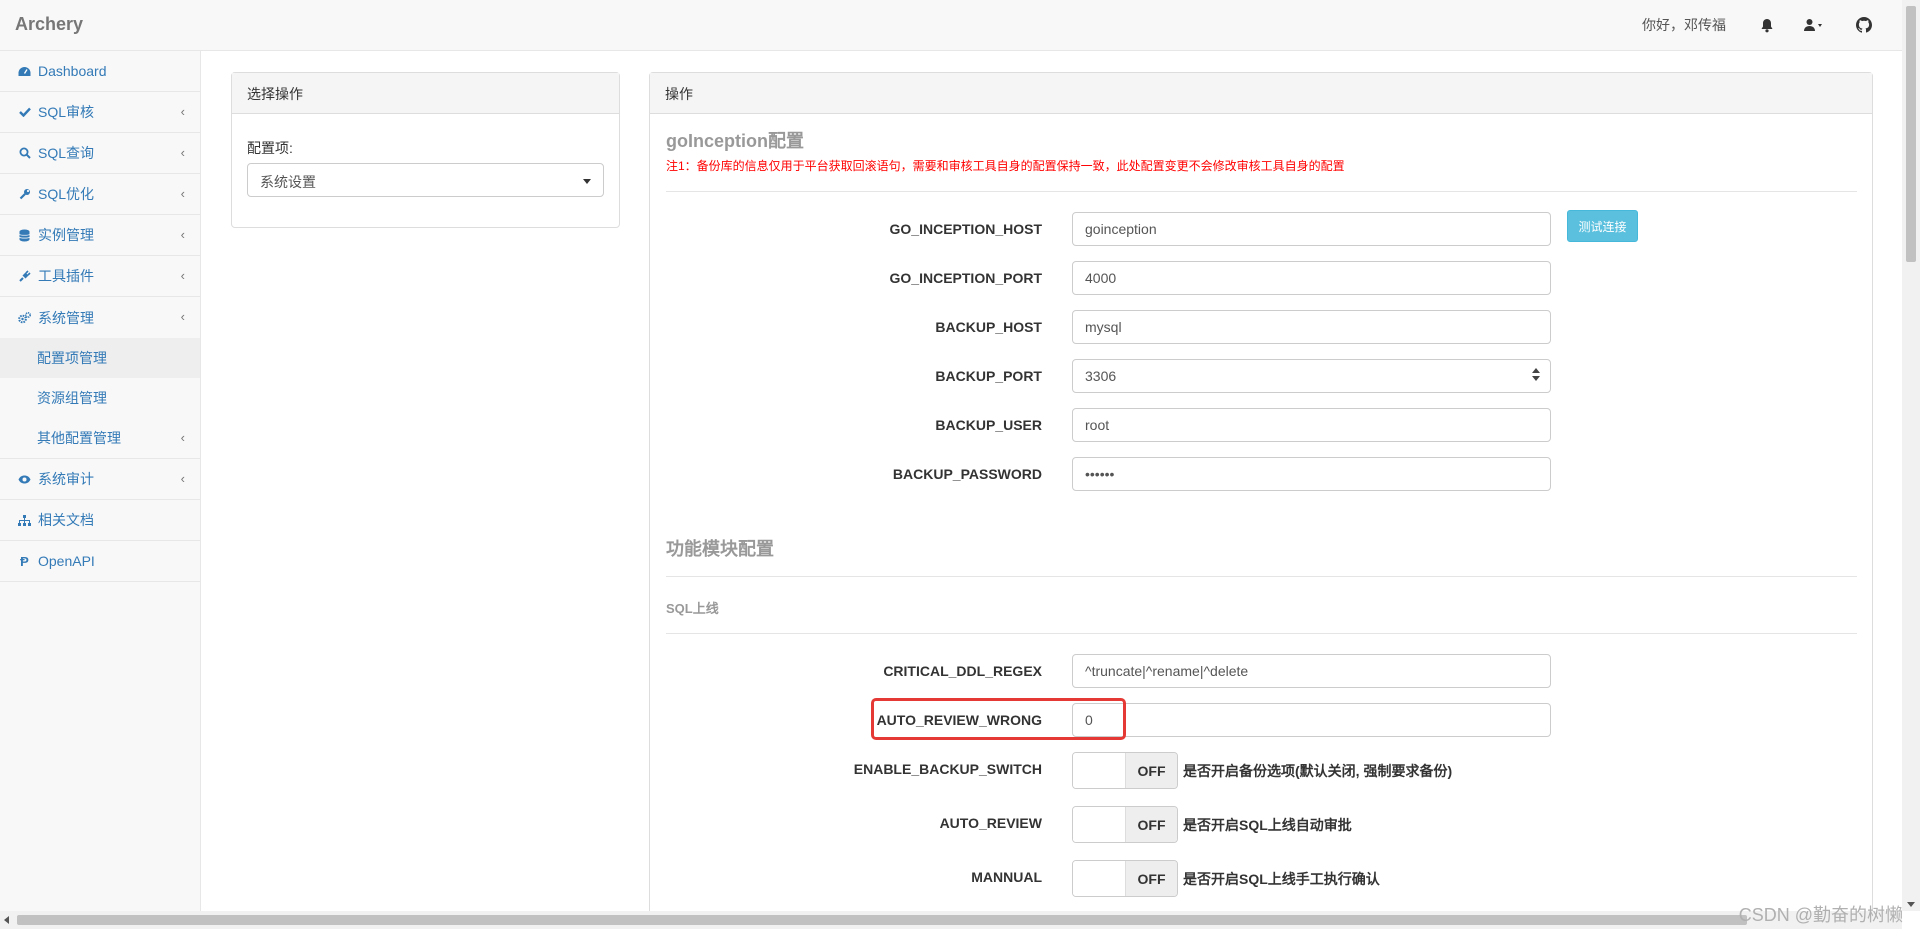  Describe the element at coordinates (425, 150) in the screenshot. I see `select-operation-panel: 选择操作 配置项: 系统设置` at that location.